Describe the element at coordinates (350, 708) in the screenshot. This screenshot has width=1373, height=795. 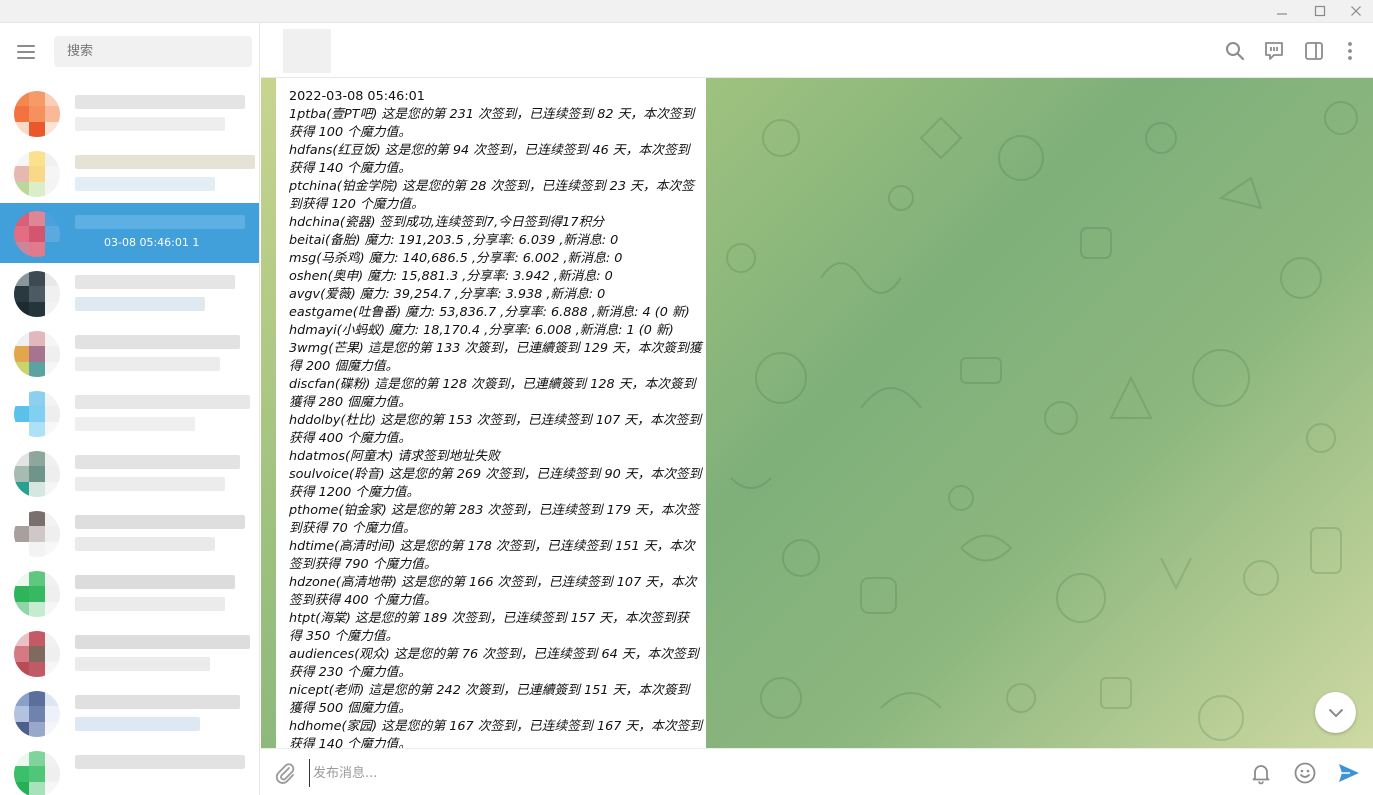
I see `message-line: 獲得 500 個魔力值。` at that location.